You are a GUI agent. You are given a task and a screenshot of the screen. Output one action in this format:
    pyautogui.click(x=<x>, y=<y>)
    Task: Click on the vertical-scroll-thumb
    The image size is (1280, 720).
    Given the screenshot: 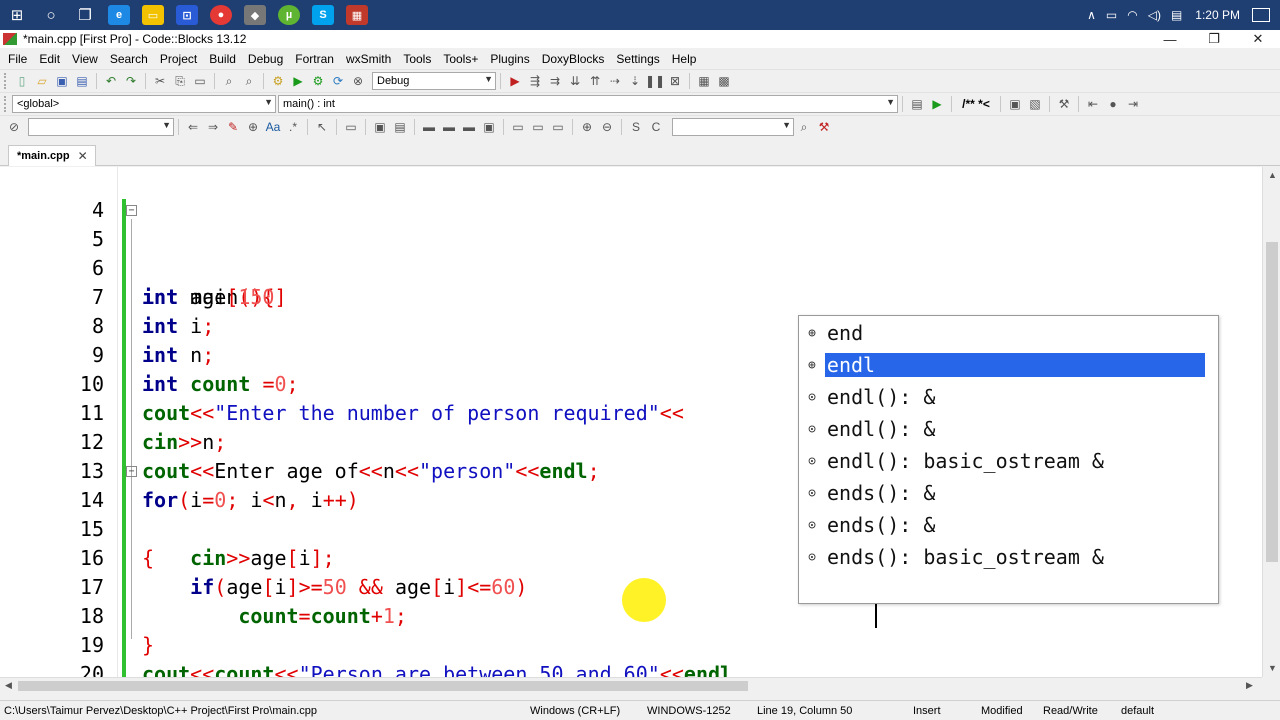 What is the action you would take?
    pyautogui.click(x=1272, y=402)
    